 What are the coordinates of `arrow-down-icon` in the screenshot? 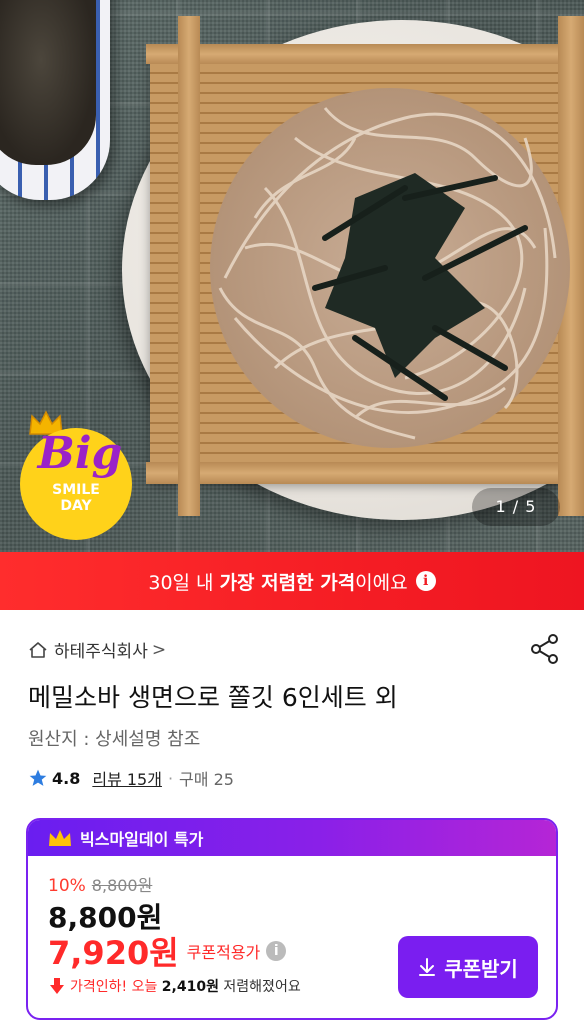 It's located at (57, 986).